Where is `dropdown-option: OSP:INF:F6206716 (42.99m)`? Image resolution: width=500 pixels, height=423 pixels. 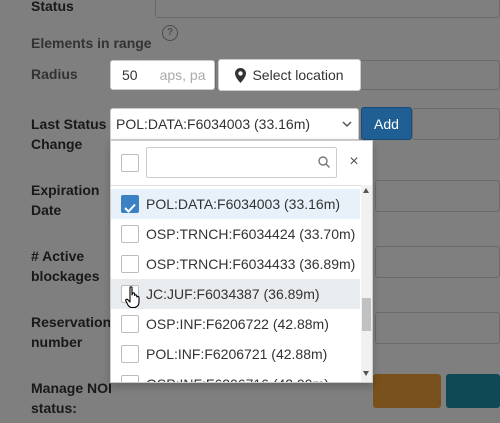 dropdown-option: OSP:INF:F6206716 (42.99m) is located at coordinates (235, 375).